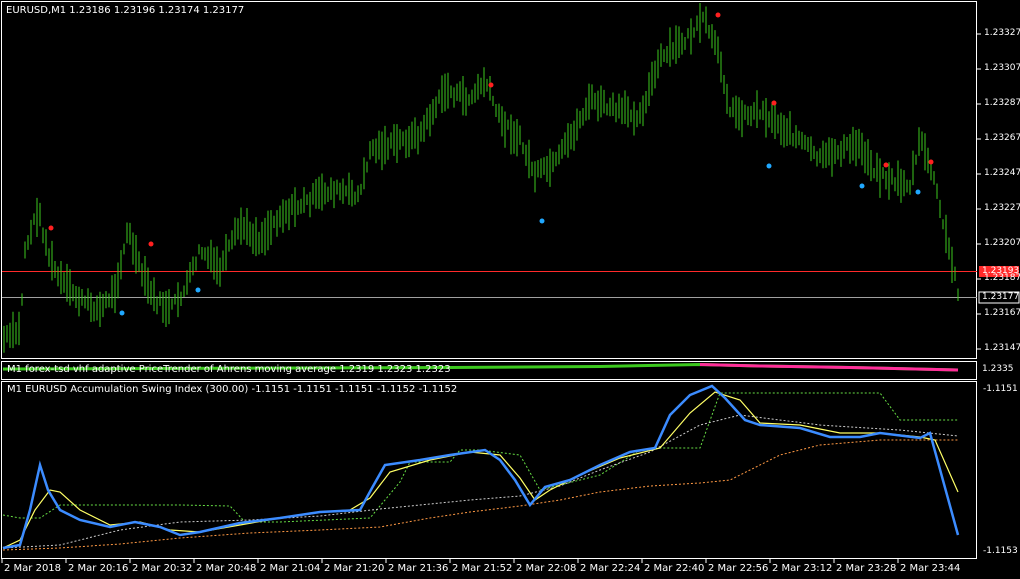 This screenshot has height=579, width=1020. Describe the element at coordinates (226, 568) in the screenshot. I see `time-tick-label: 2 Mar 20:48` at that location.